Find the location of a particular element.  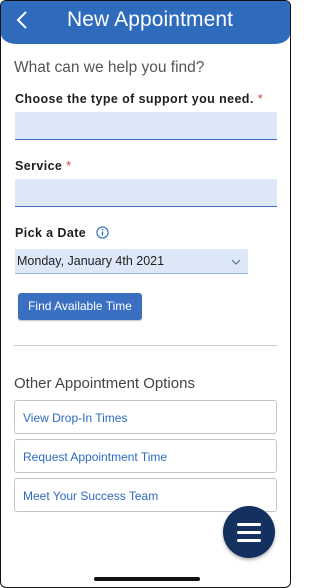

chevron-left-icon is located at coordinates (21, 20).